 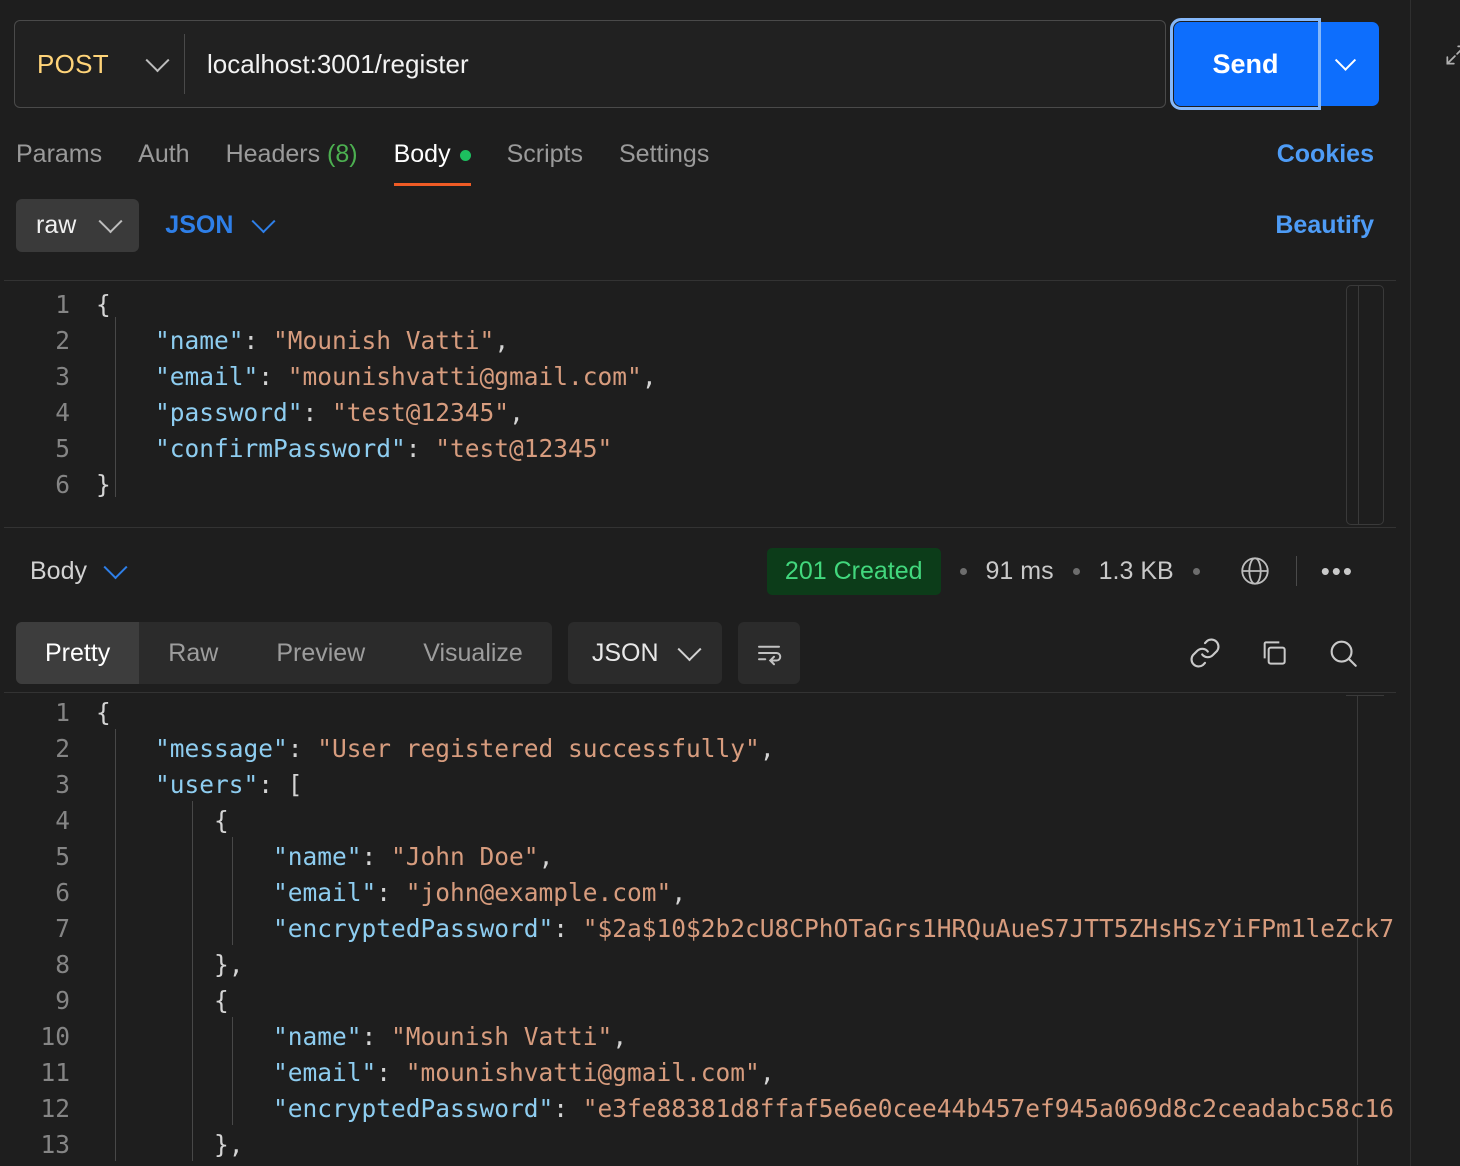 What do you see at coordinates (700, 893) in the screenshot?
I see `code-line: 6 "email": "john@example.com",` at bounding box center [700, 893].